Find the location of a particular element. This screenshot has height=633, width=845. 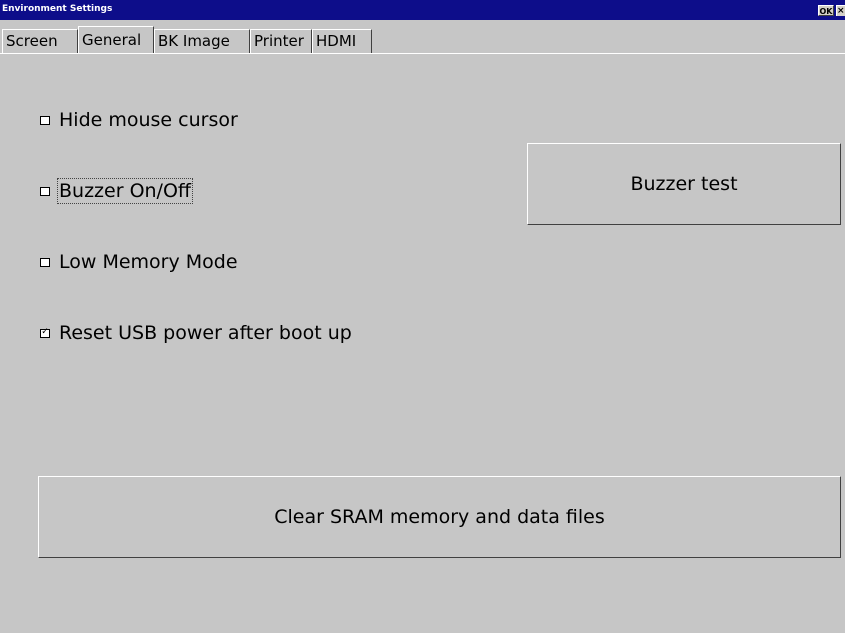

hide-mouse-cursor-checkbox: Hide mouse cursor is located at coordinates (139, 120).